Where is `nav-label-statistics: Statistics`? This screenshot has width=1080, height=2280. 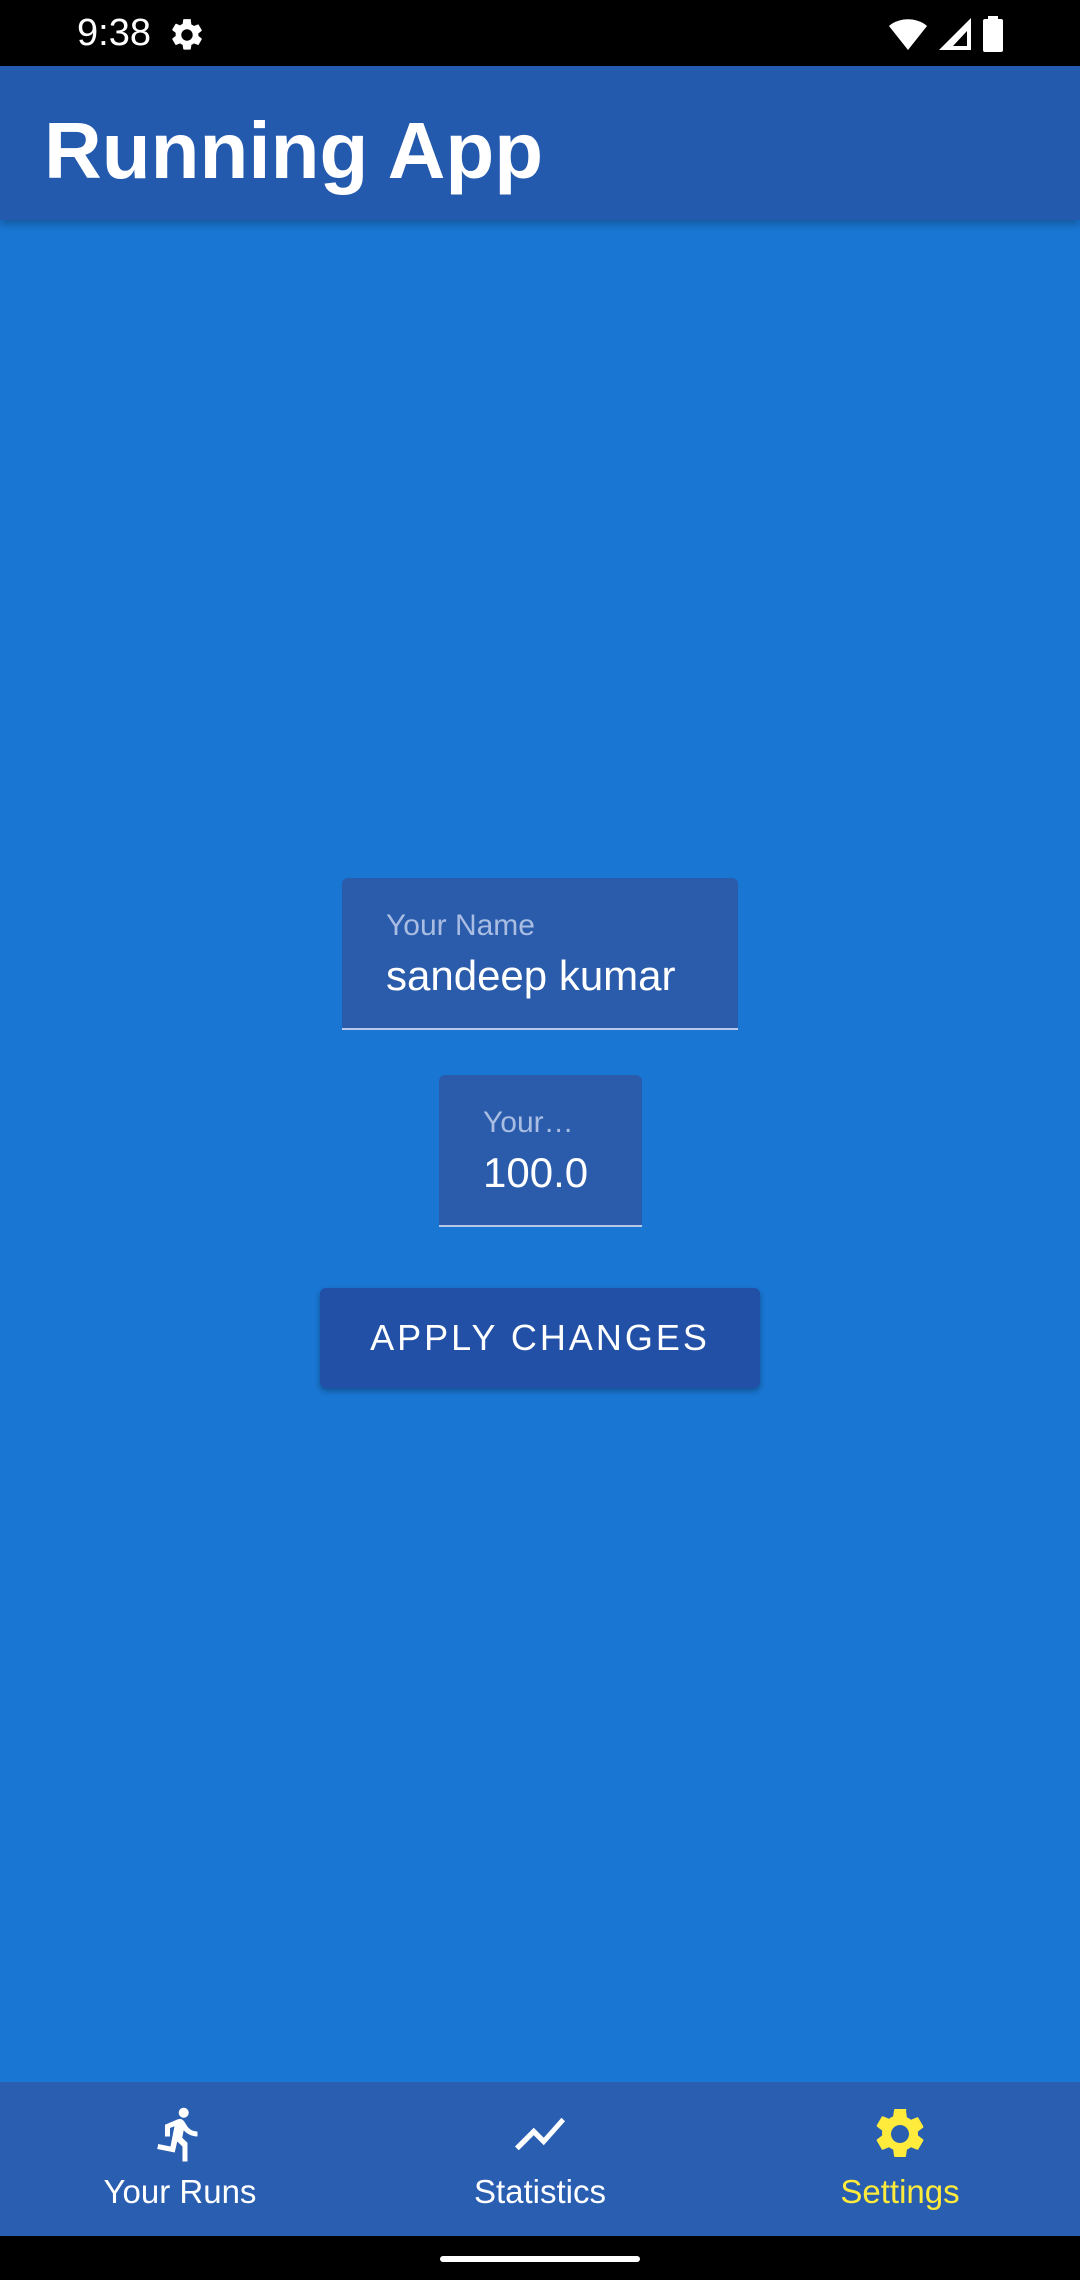 nav-label-statistics: Statistics is located at coordinates (540, 2191).